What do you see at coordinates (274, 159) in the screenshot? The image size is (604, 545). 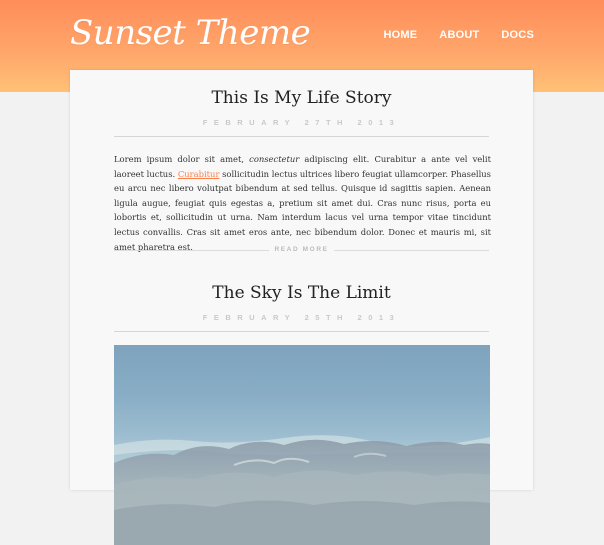 I see `excerpt-emphasis: consectetur` at bounding box center [274, 159].